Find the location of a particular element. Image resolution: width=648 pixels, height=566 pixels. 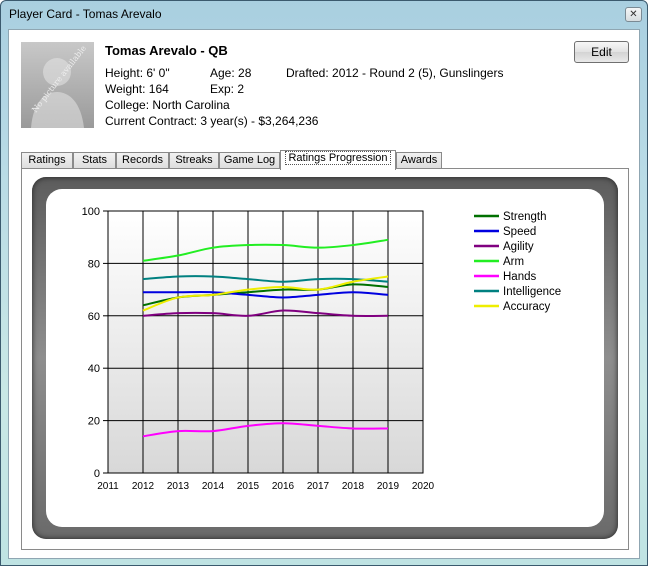

player-weight: Weight: 164 is located at coordinates (137, 89).